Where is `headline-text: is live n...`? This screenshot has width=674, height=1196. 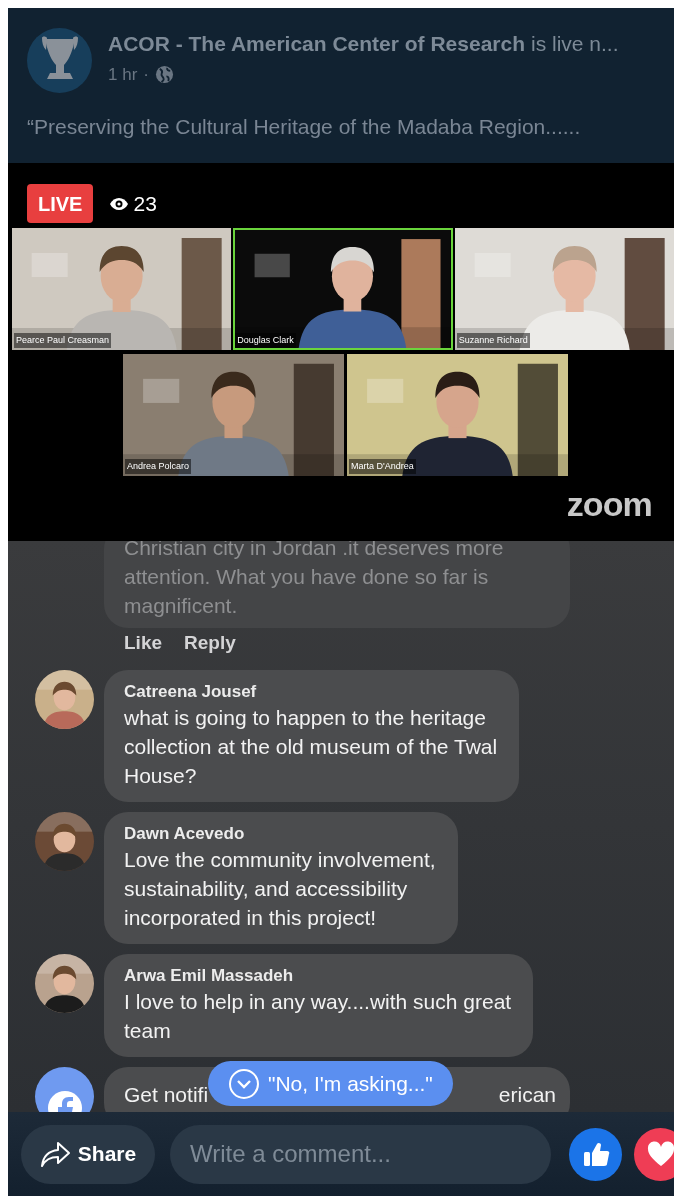
headline-text: is live n... is located at coordinates (575, 44).